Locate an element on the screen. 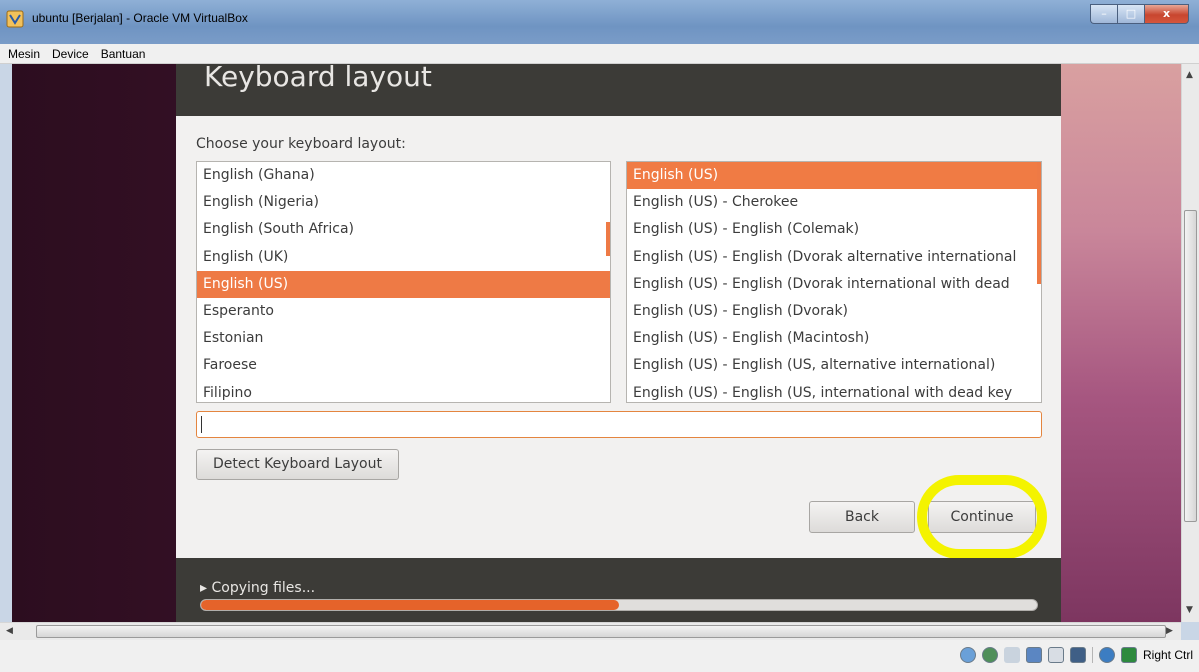  mouse-integration-icon is located at coordinates (1106, 655).